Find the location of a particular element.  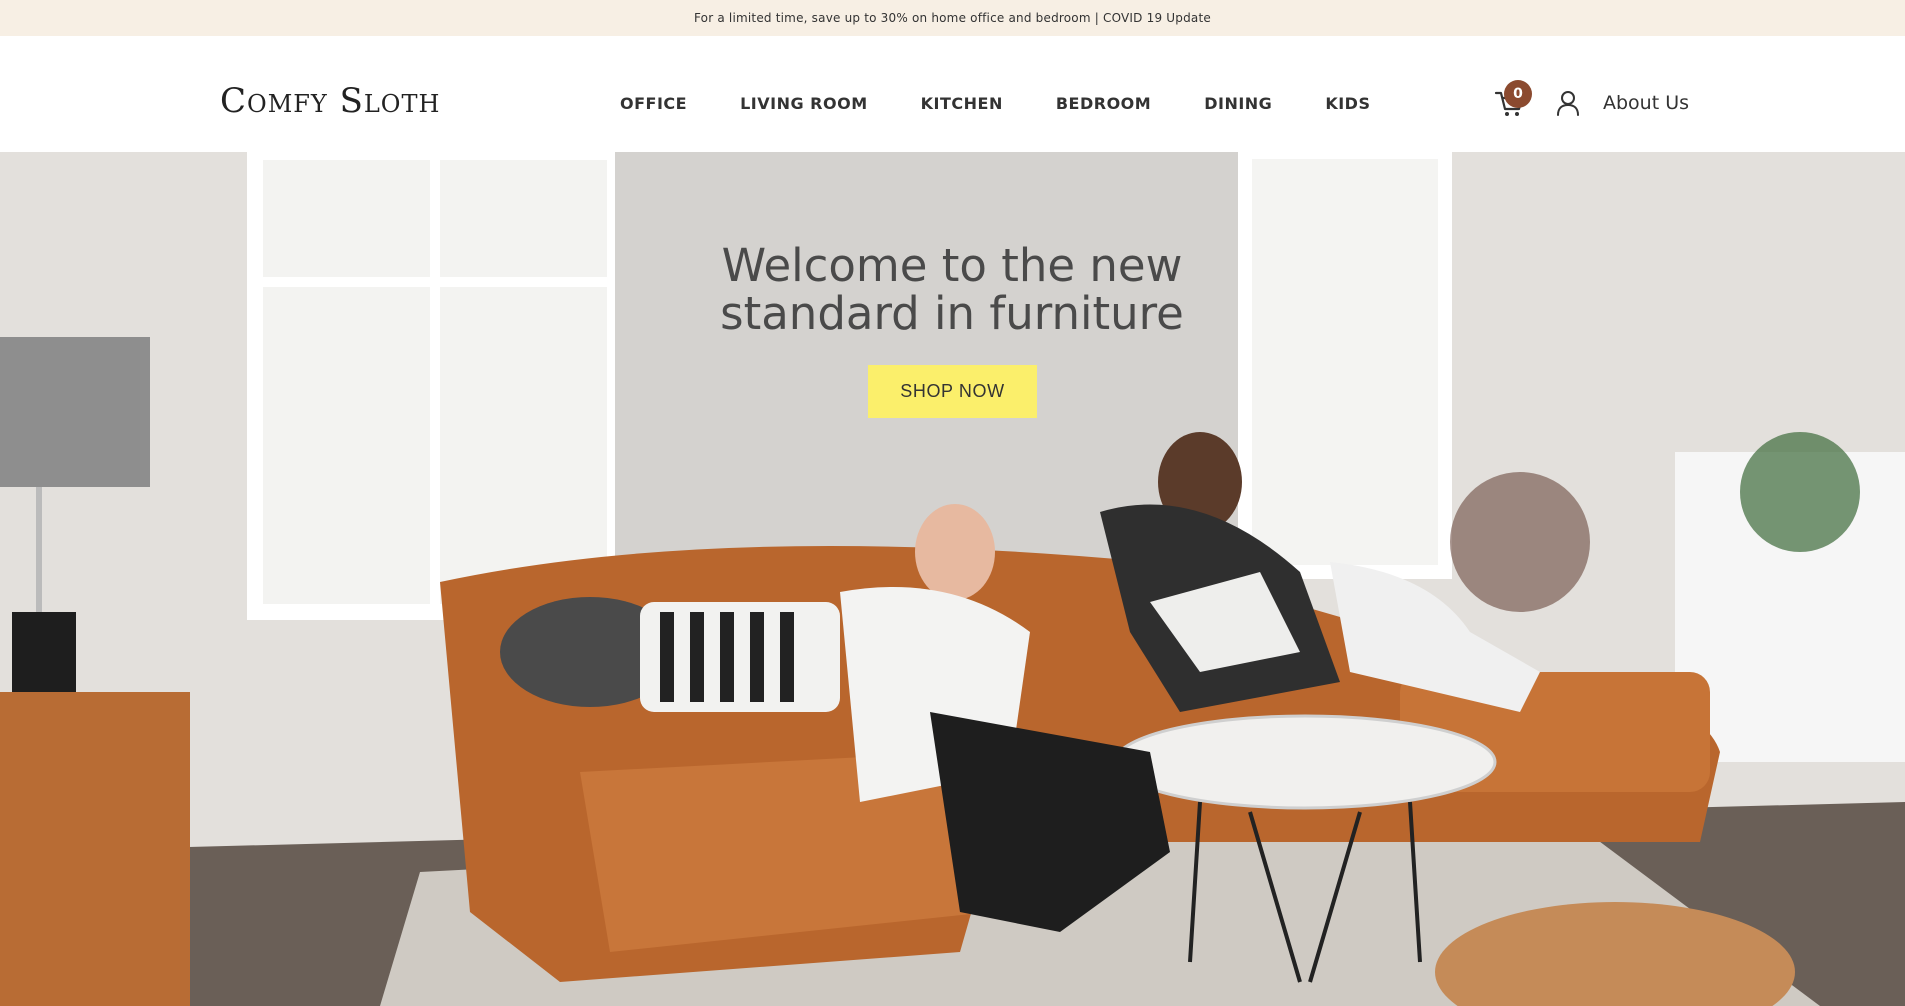

about-us-link: About Us is located at coordinates (1646, 103).